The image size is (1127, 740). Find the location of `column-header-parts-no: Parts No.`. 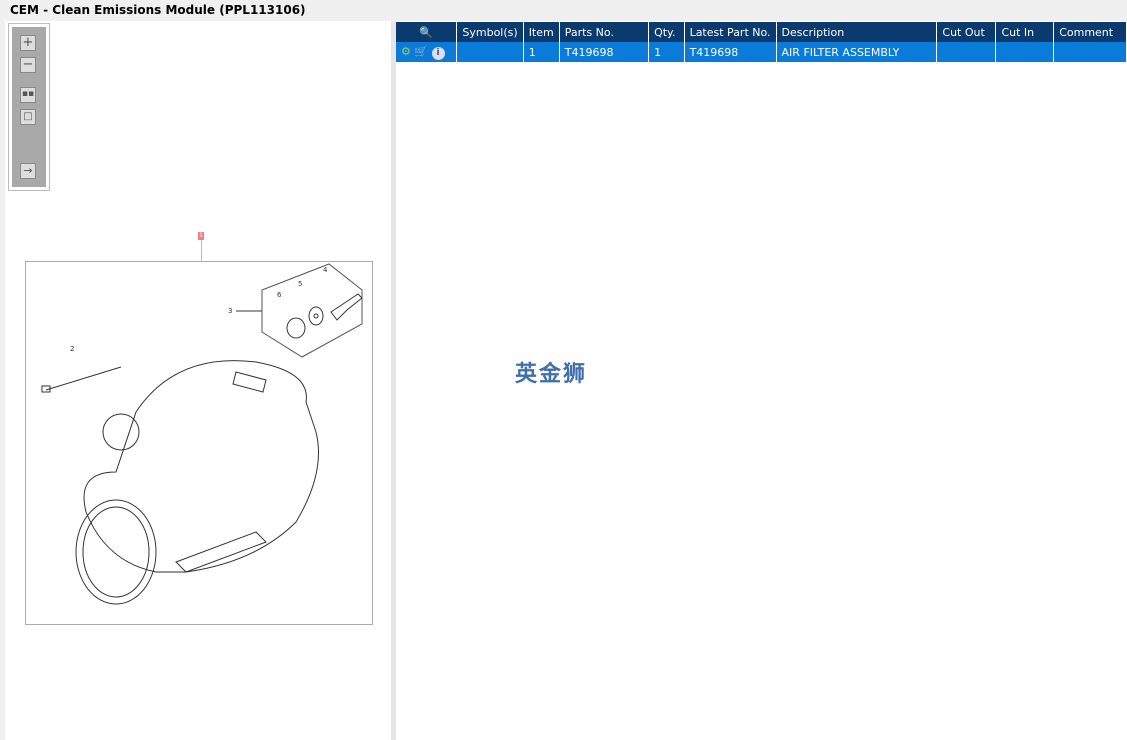

column-header-parts-no: Parts No. is located at coordinates (604, 32).